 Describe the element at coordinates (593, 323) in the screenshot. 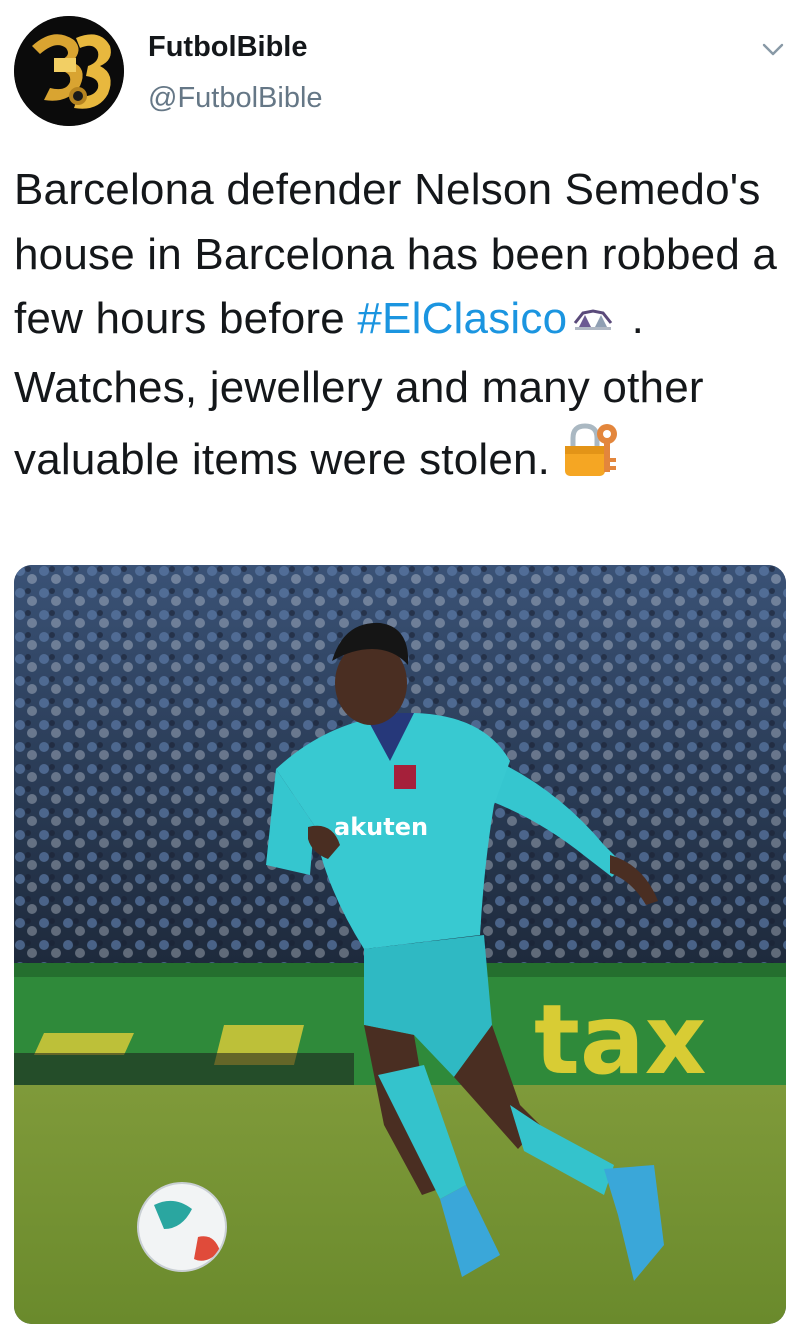

I see `stadium-emoji-icon` at that location.